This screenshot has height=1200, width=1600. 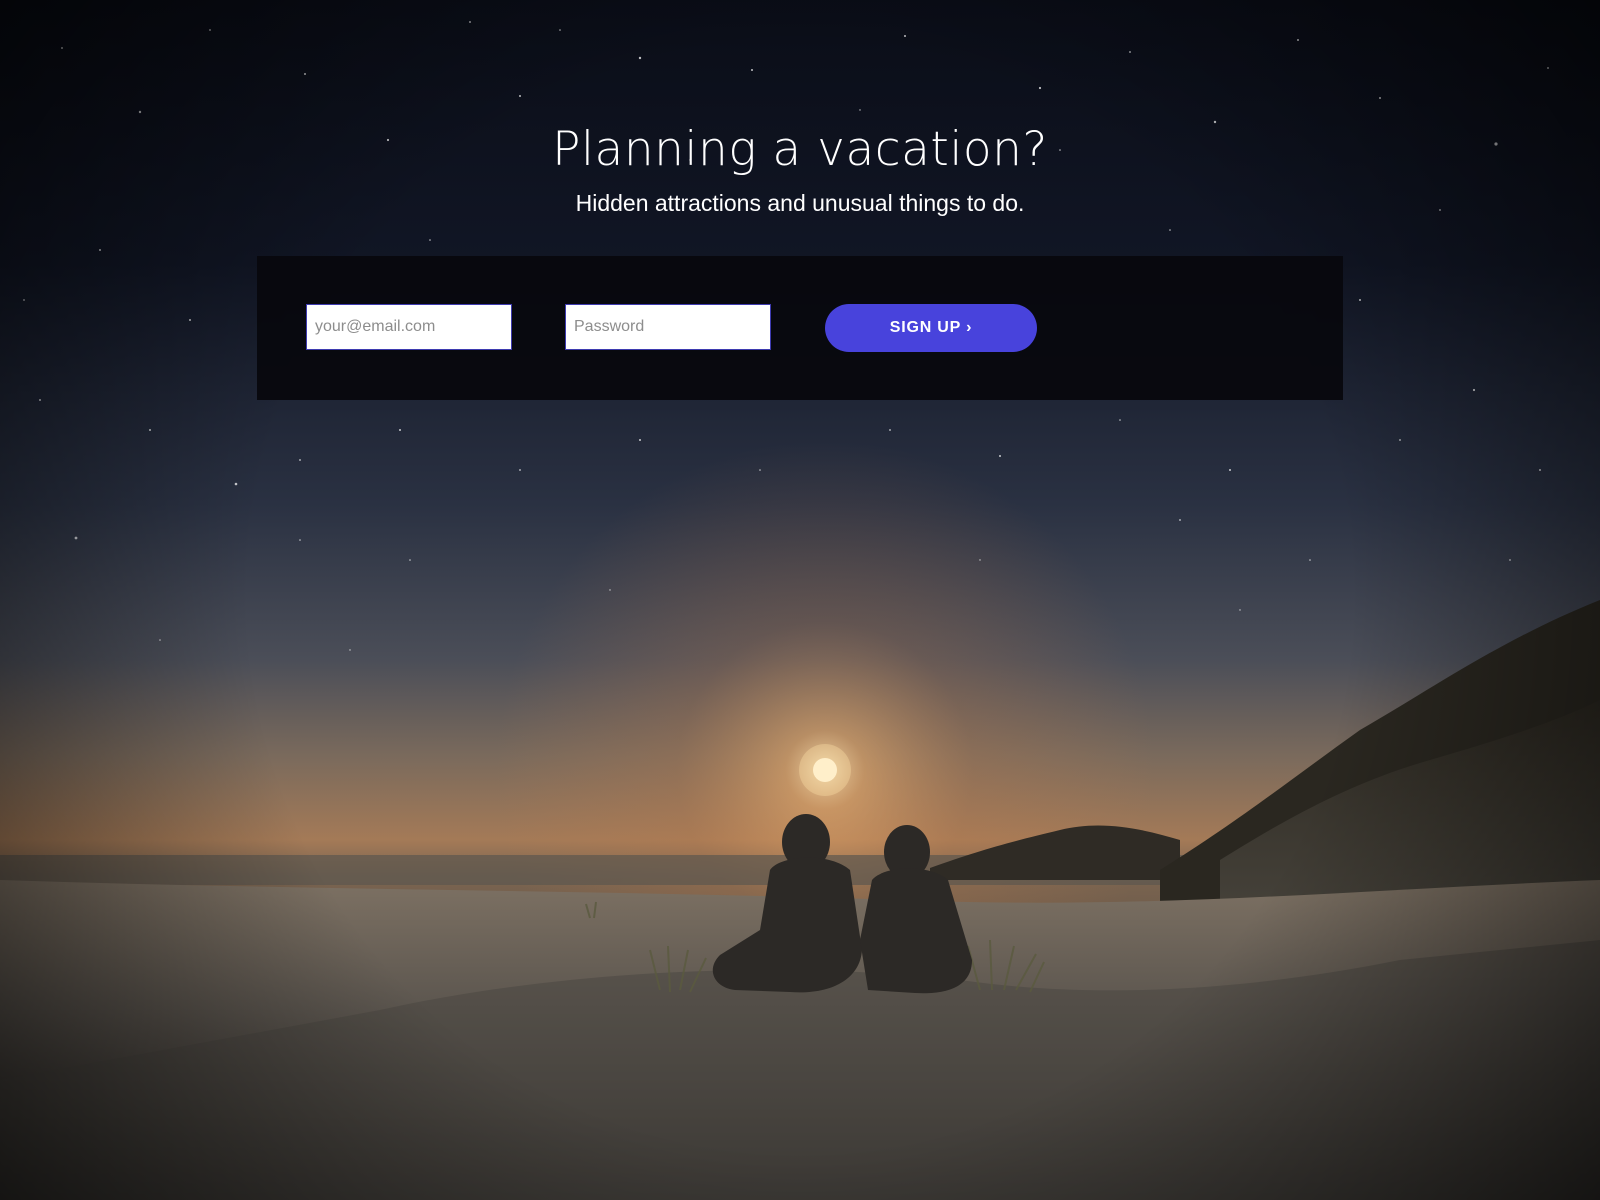 What do you see at coordinates (800, 149) in the screenshot?
I see `hero-headline: Planning a vacation?` at bounding box center [800, 149].